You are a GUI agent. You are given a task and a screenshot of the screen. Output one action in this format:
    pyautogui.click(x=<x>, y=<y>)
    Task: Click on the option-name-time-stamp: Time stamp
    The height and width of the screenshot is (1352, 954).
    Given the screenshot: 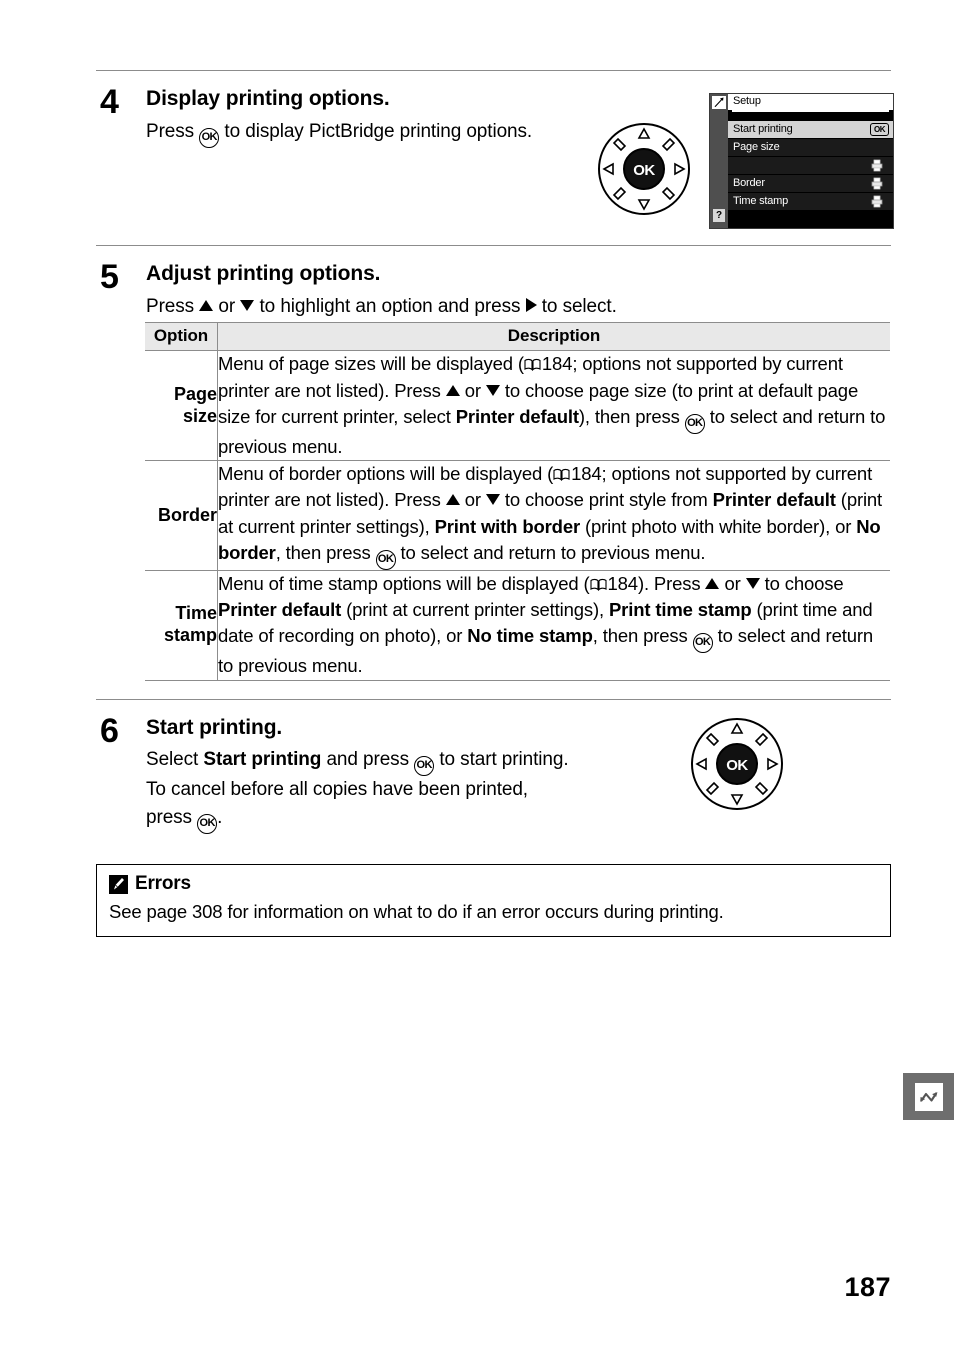 What is the action you would take?
    pyautogui.click(x=181, y=625)
    